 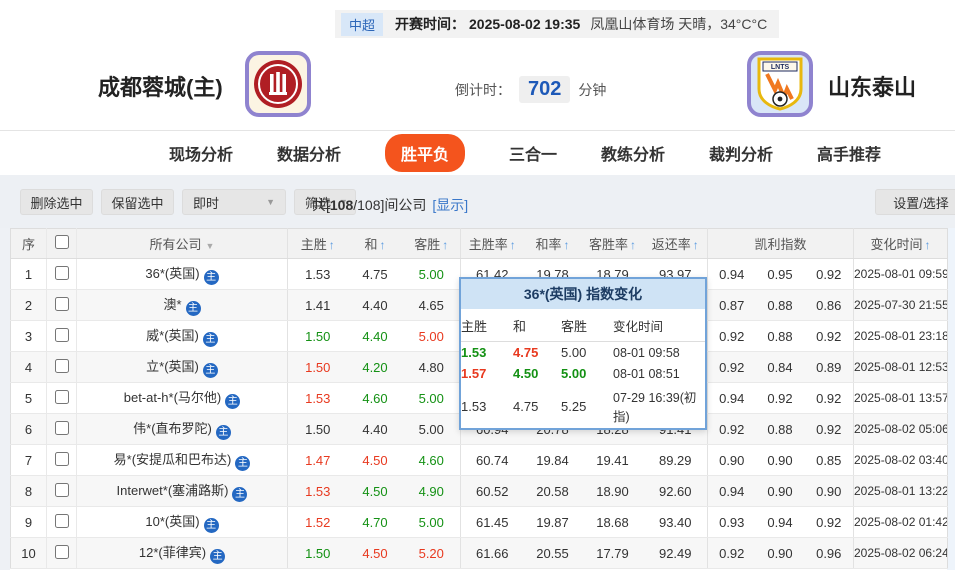 I want to click on settings-select-button: 设置/选择, so click(x=915, y=202).